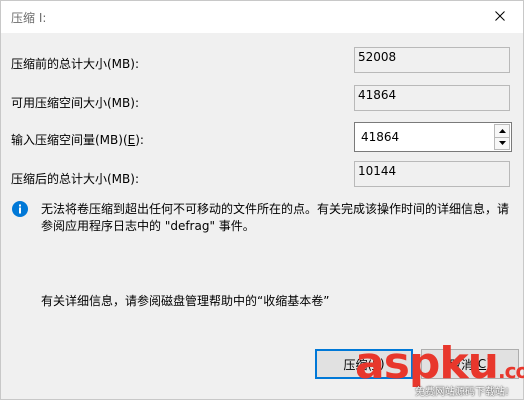 Image resolution: width=524 pixels, height=400 pixels. What do you see at coordinates (382, 364) in the screenshot?
I see `shrink-button-suffix: )` at bounding box center [382, 364].